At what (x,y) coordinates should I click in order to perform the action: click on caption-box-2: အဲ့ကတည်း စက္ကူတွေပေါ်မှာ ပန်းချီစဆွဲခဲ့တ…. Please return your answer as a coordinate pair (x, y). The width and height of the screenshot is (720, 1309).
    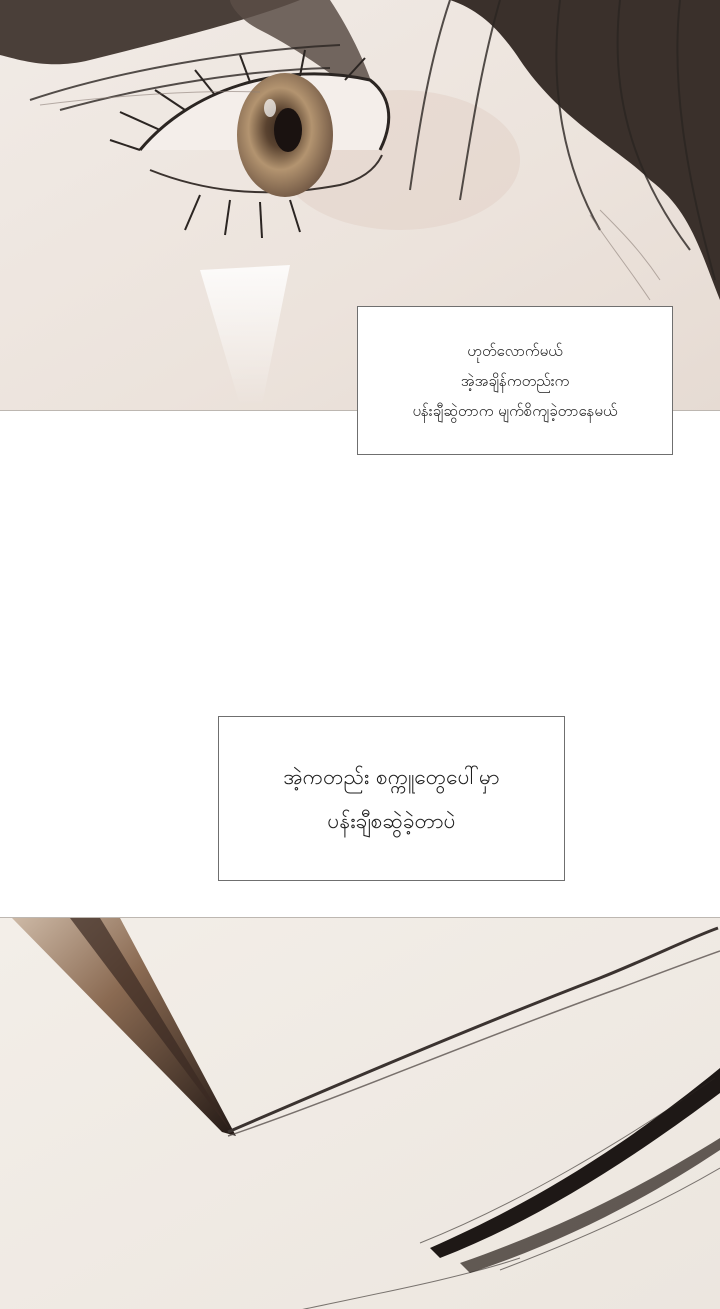
    Looking at the image, I should click on (391, 798).